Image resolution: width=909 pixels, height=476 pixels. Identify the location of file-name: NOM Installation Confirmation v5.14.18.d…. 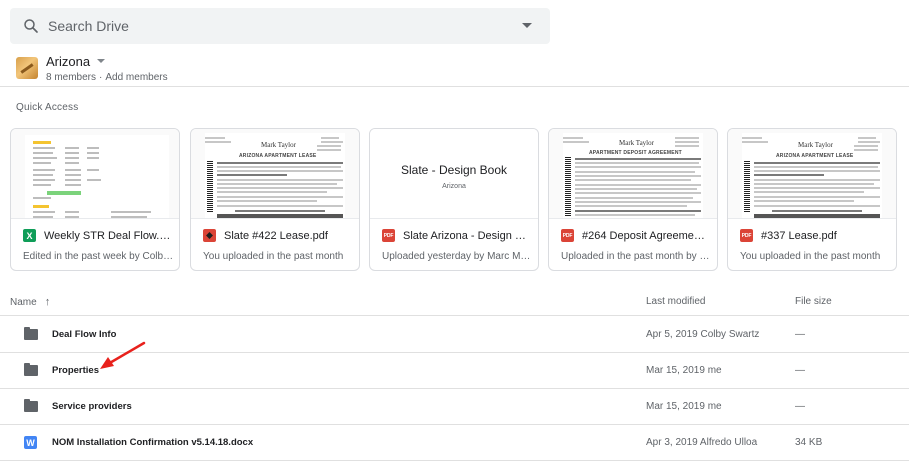
(152, 442).